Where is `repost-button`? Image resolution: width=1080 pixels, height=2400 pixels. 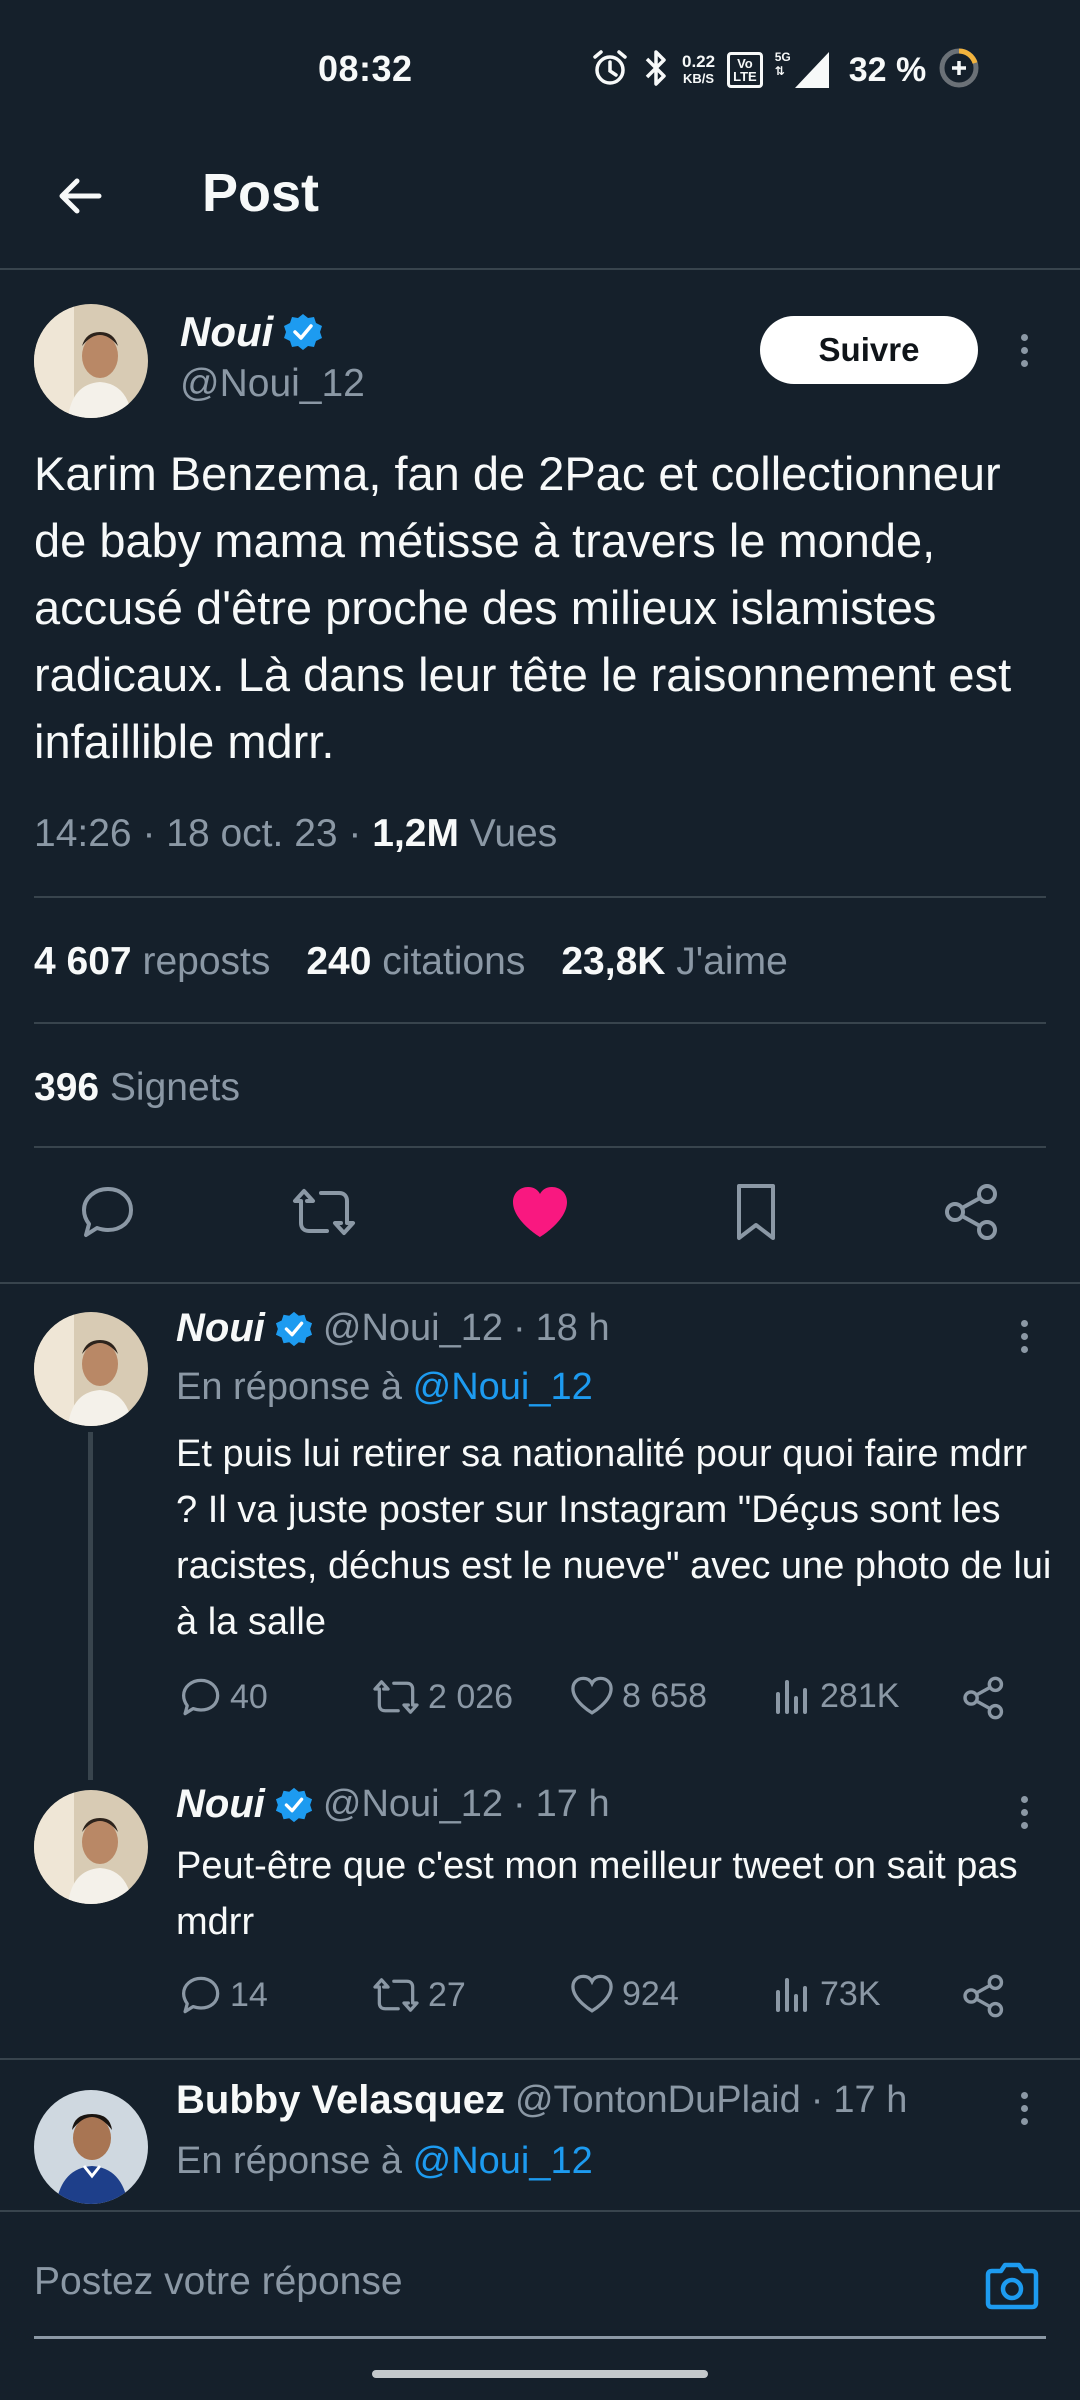
repost-button is located at coordinates (324, 1212).